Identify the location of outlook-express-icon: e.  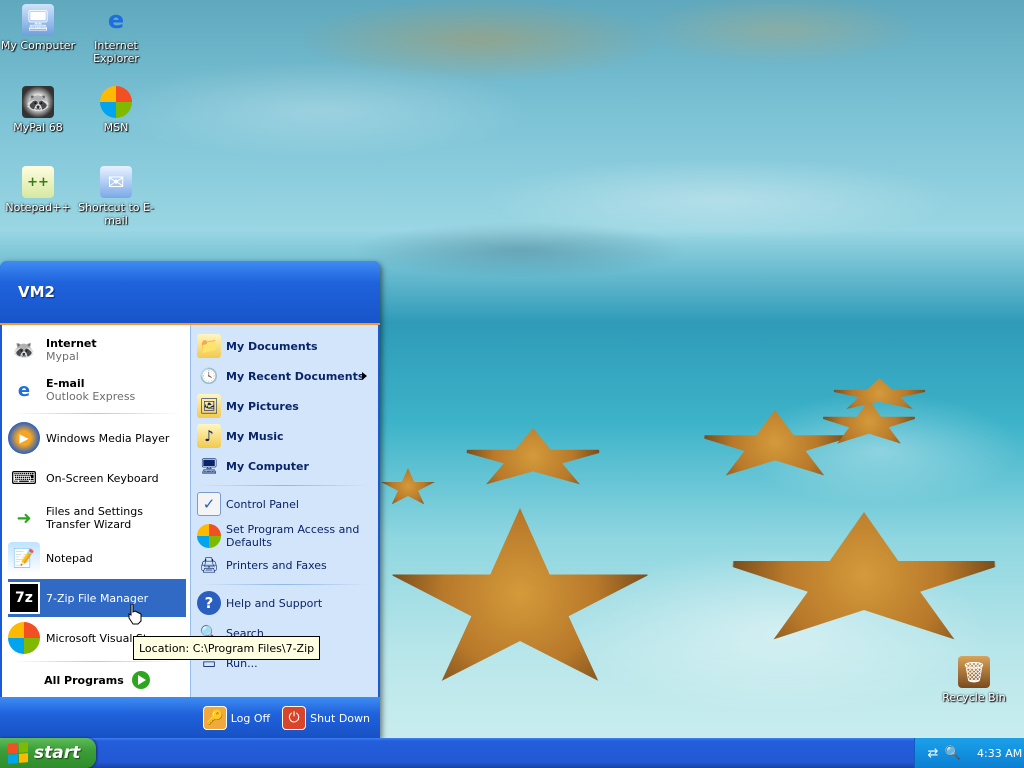
(24, 390).